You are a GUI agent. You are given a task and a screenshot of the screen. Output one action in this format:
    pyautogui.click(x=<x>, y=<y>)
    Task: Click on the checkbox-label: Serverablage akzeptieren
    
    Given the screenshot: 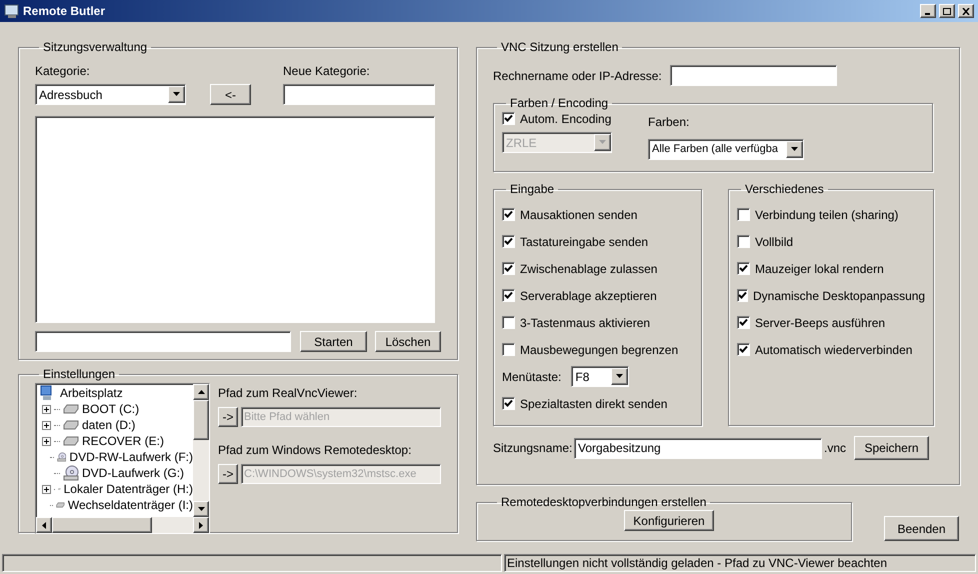 What is the action you would take?
    pyautogui.click(x=588, y=296)
    